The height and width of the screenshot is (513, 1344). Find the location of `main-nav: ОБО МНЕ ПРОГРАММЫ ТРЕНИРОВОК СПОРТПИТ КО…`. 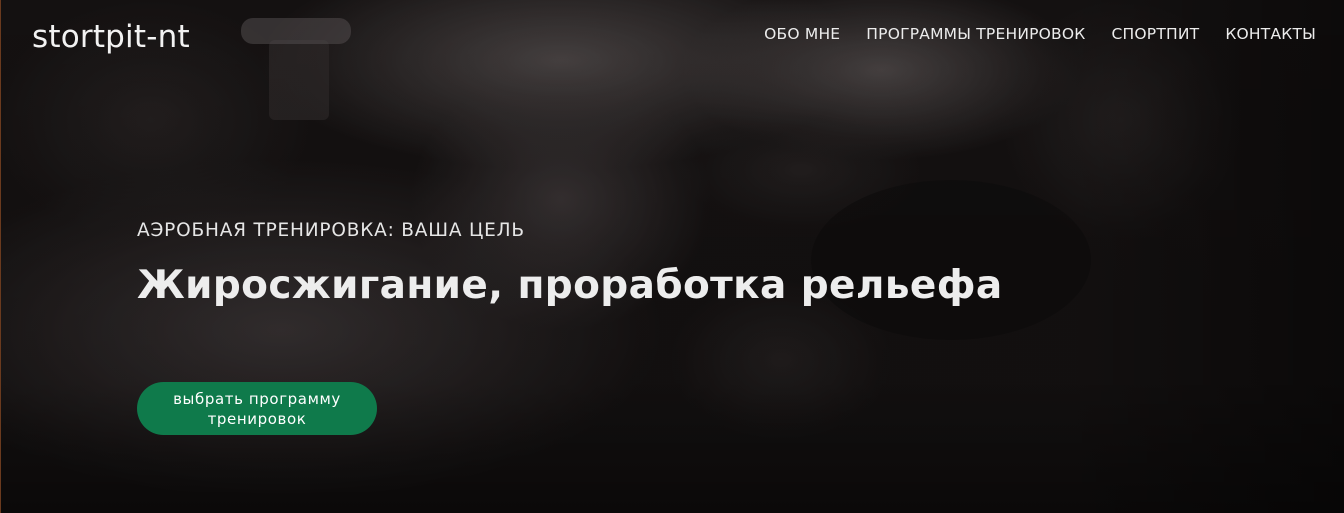

main-nav: ОБО МНЕ ПРОГРАММЫ ТРЕНИРОВОК СПОРТПИТ КО… is located at coordinates (1040, 34).